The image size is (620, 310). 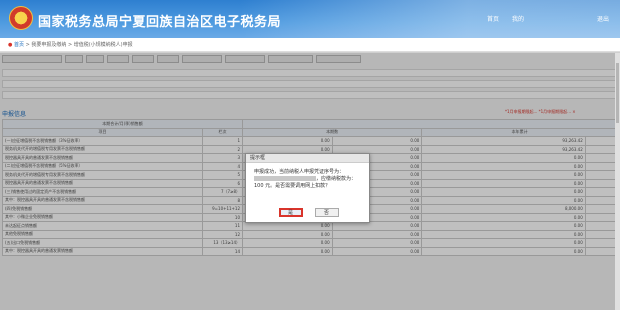 I want to click on message-line: 100 元。是否需要调用网上扣款？, so click(x=292, y=186).